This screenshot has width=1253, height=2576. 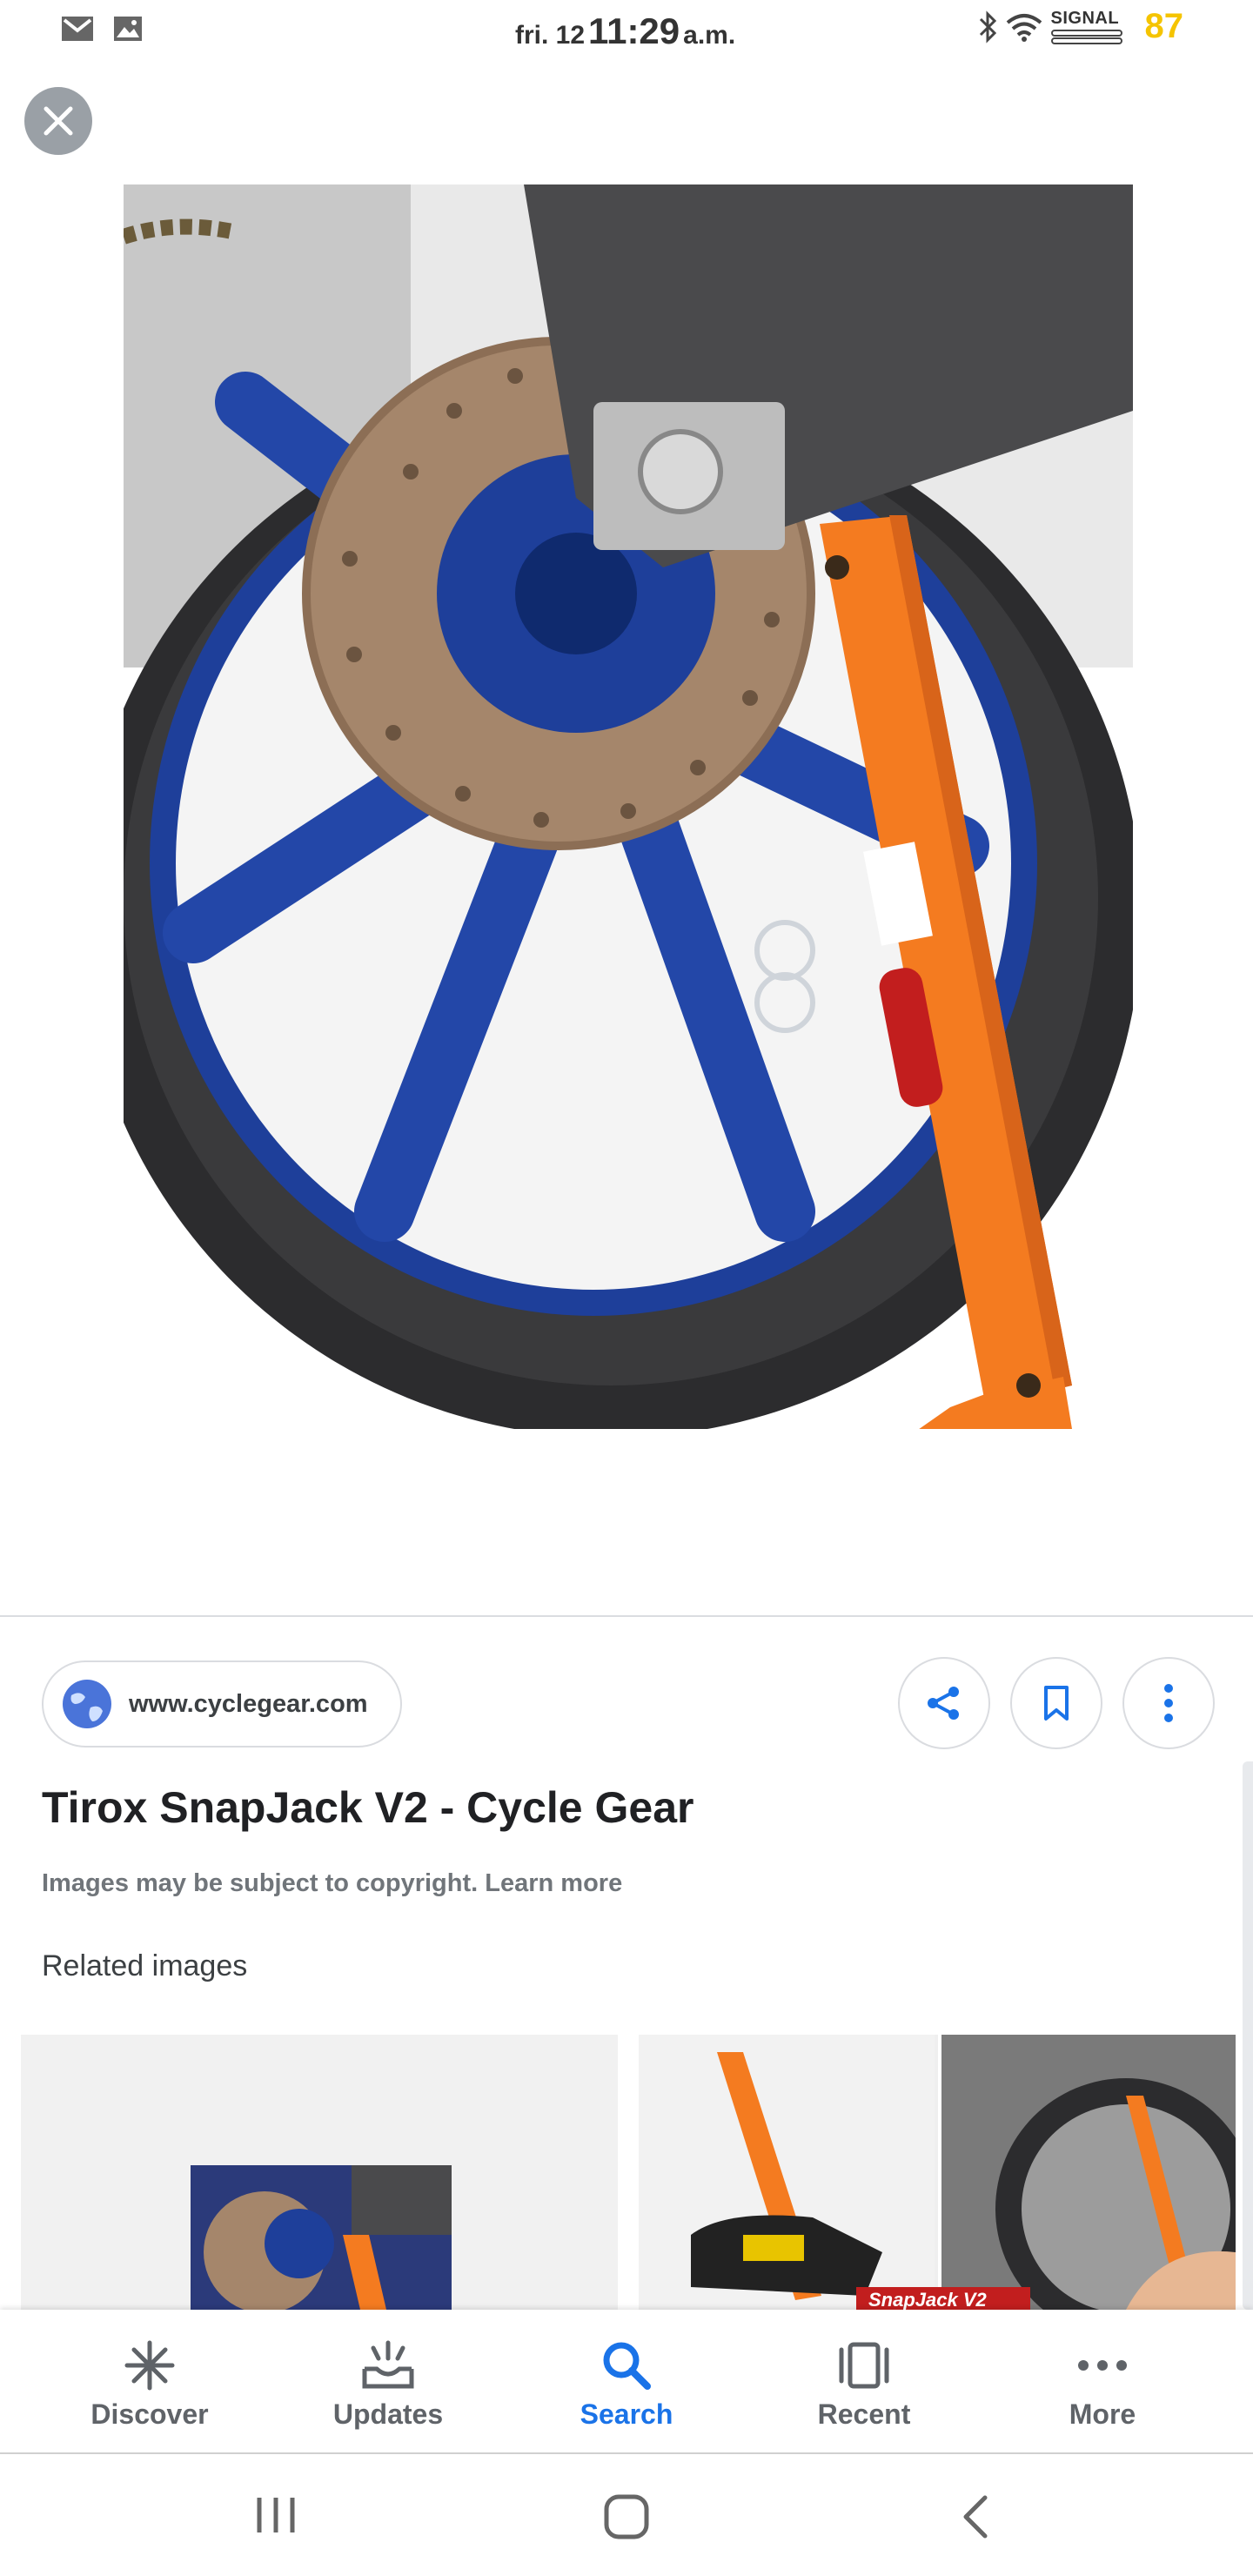 What do you see at coordinates (77, 29) in the screenshot?
I see `gmail-icon` at bounding box center [77, 29].